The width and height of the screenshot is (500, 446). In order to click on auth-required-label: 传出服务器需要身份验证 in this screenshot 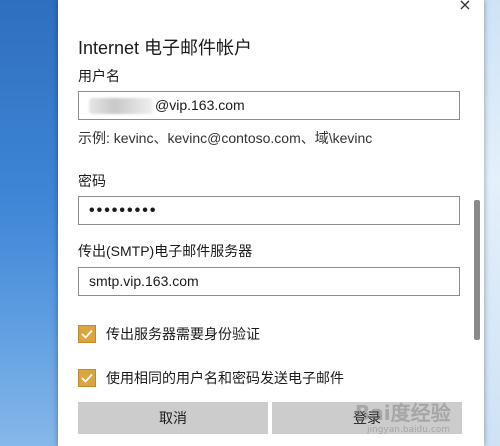, I will do `click(183, 334)`.